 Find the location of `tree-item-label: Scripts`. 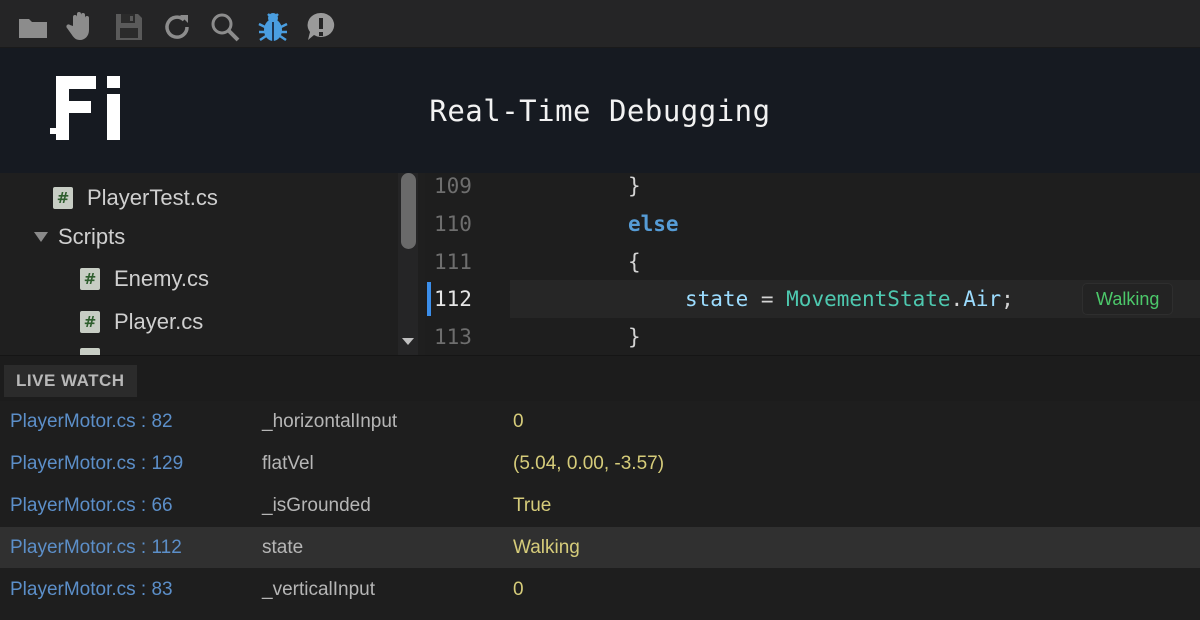

tree-item-label: Scripts is located at coordinates (92, 236).